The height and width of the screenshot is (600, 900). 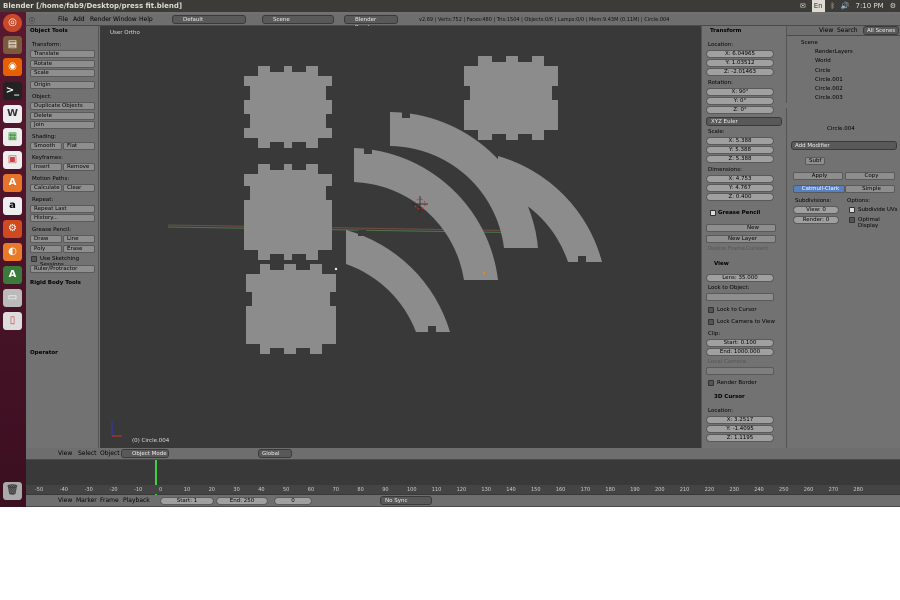 I want to click on info-editor-icon: ⓘ, so click(x=32, y=20).